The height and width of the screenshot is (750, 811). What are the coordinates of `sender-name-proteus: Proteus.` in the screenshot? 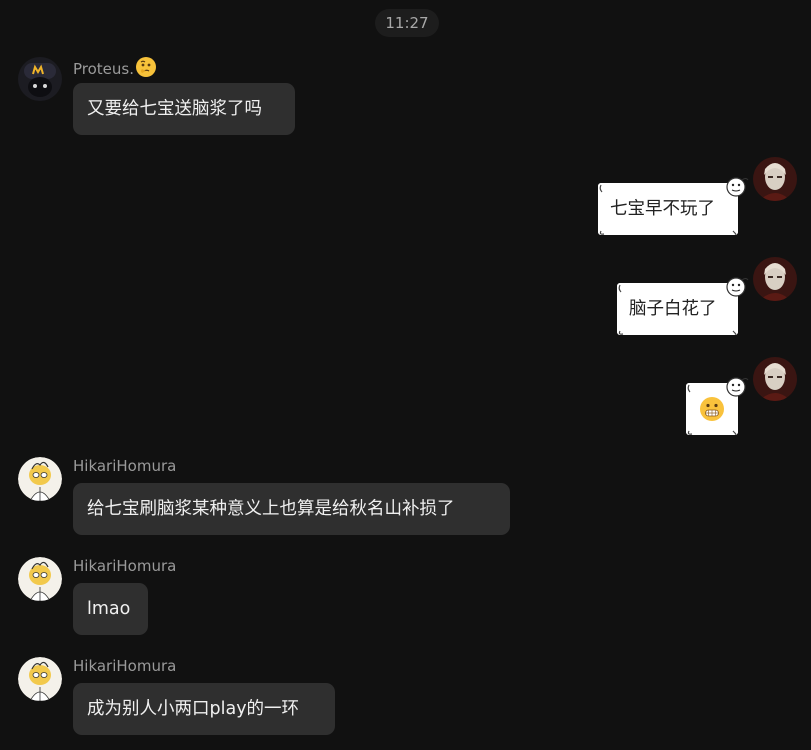 It's located at (115, 67).